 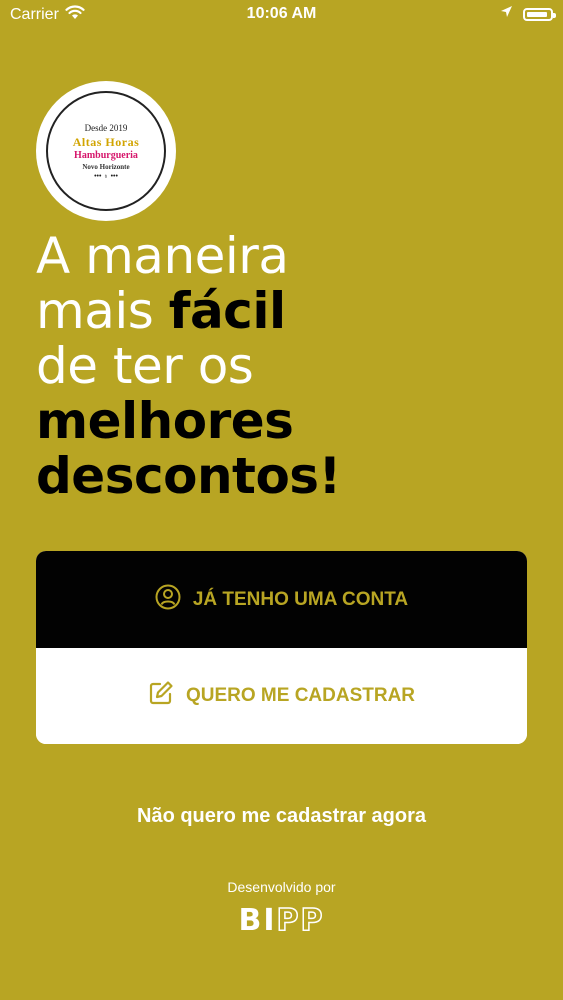 I want to click on battery-icon, so click(x=539, y=14).